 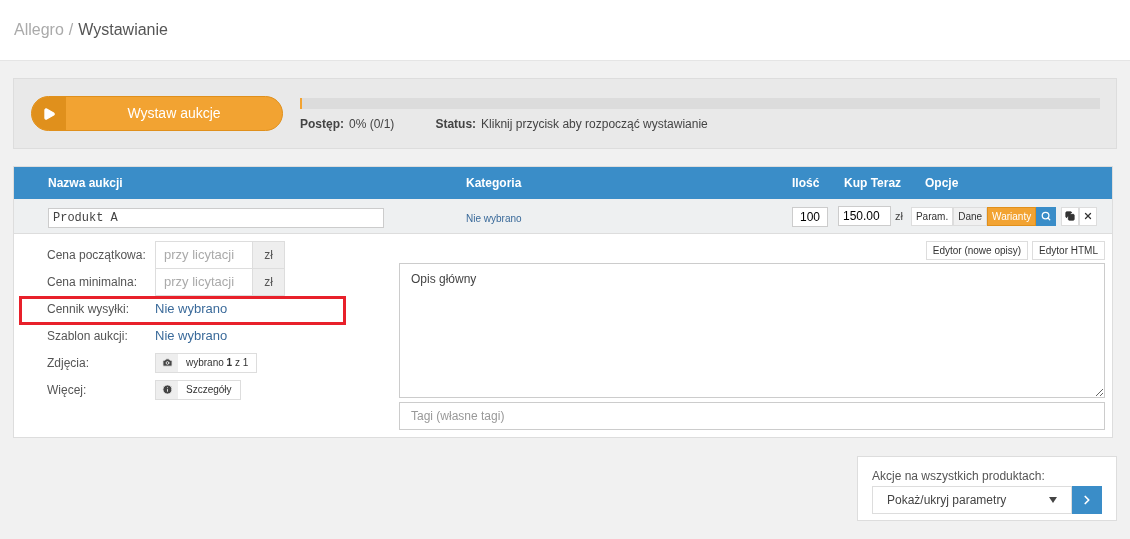 What do you see at coordinates (206, 362) in the screenshot?
I see `photos-button: wybrano 1 z 1` at bounding box center [206, 362].